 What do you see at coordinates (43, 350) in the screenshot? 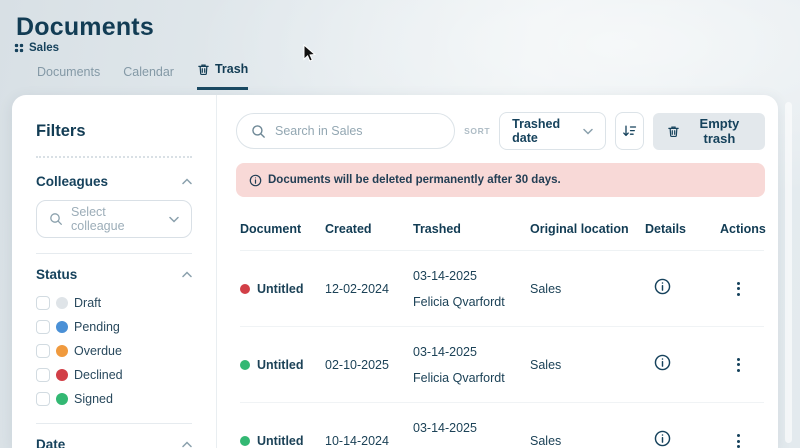
I see `status-checkbox-overdue` at bounding box center [43, 350].